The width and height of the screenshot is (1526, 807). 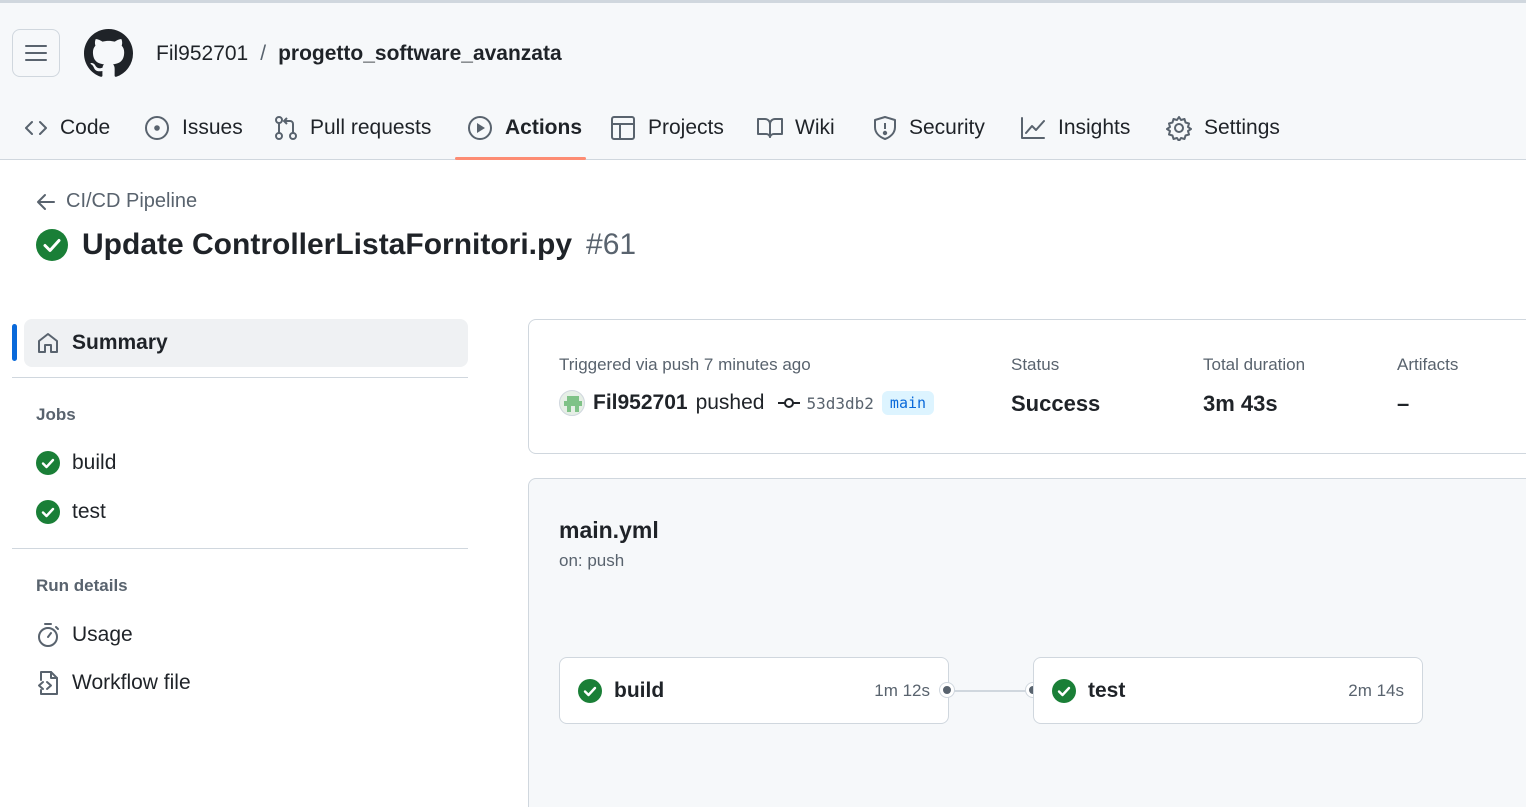 What do you see at coordinates (480, 127) in the screenshot?
I see `play-icon` at bounding box center [480, 127].